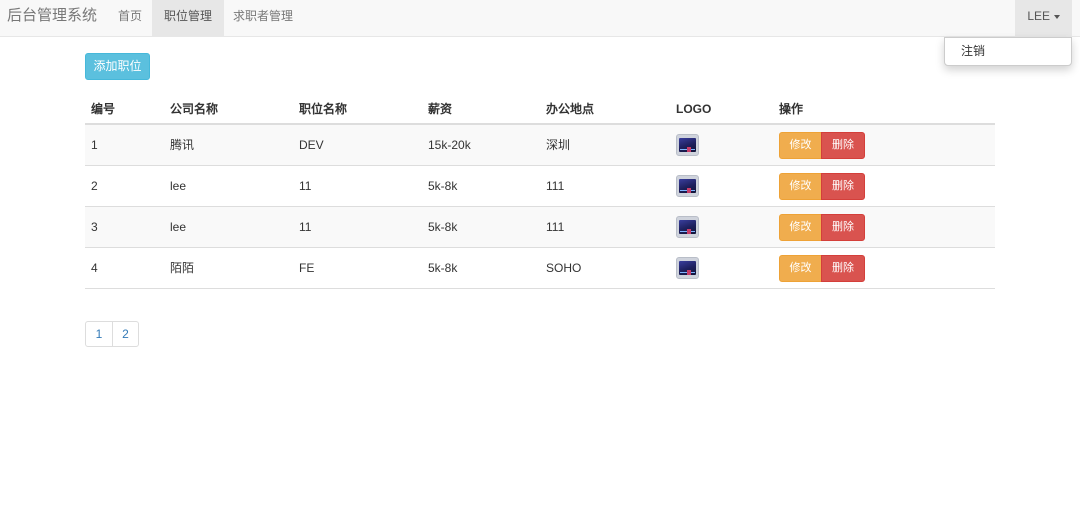 The image size is (1080, 505). Describe the element at coordinates (791, 109) in the screenshot. I see `header-actions: 操作` at that location.